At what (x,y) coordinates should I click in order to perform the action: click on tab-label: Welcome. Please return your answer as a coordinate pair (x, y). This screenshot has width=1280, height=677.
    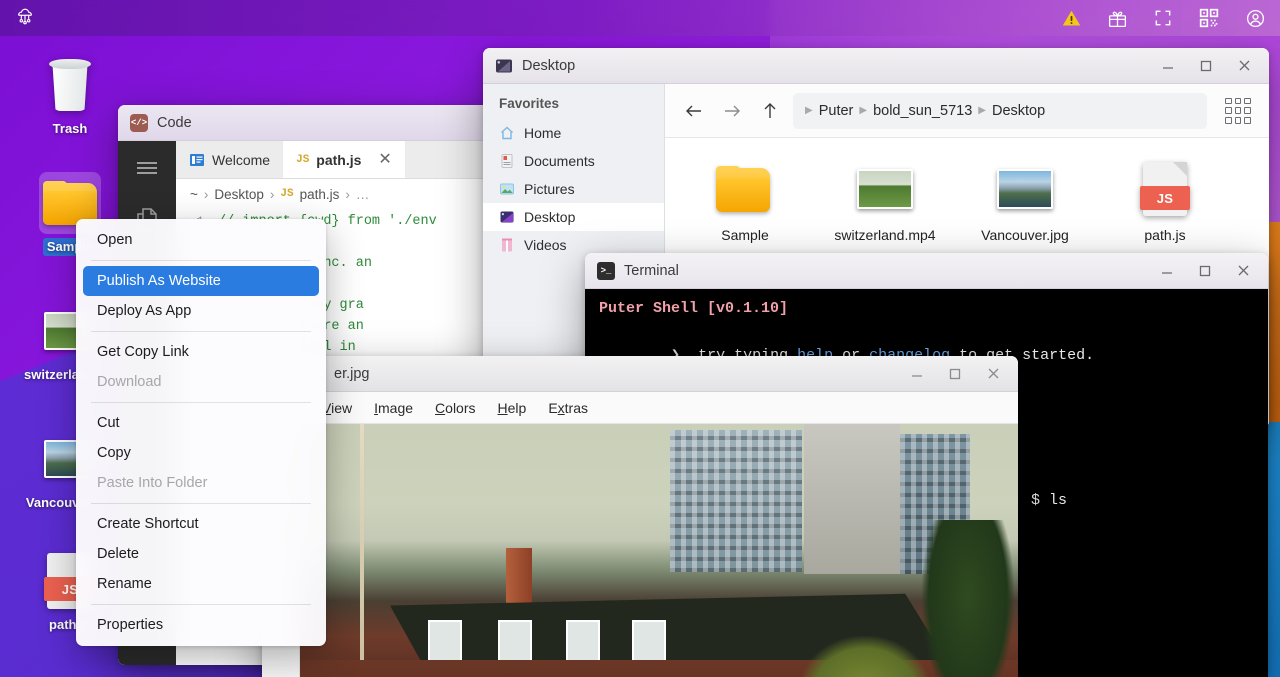
    Looking at the image, I should click on (241, 159).